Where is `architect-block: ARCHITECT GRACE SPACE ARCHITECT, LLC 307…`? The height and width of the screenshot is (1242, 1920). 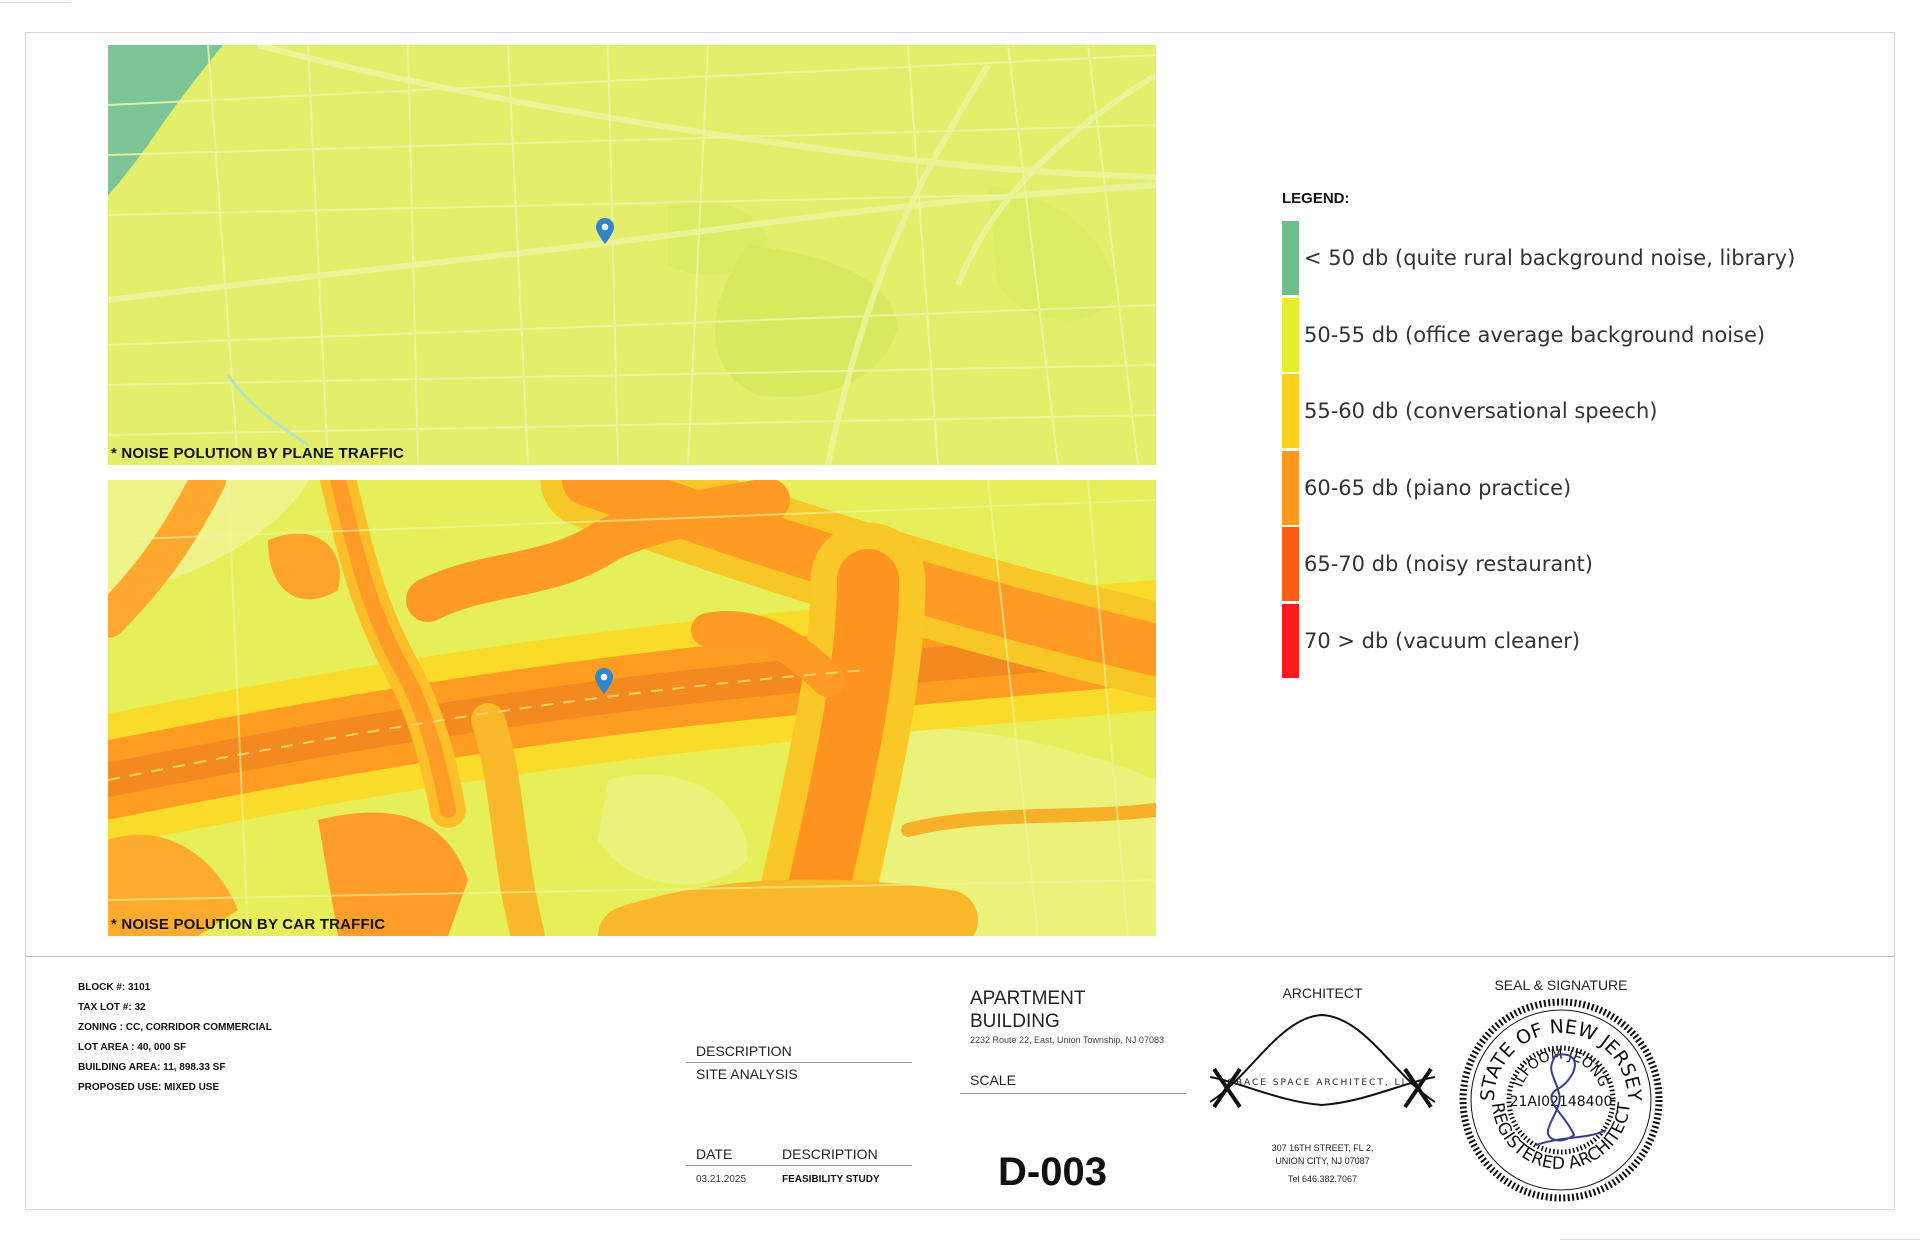
architect-block: ARCHITECT GRACE SPACE ARCHITECT, LLC 307… is located at coordinates (1322, 1084).